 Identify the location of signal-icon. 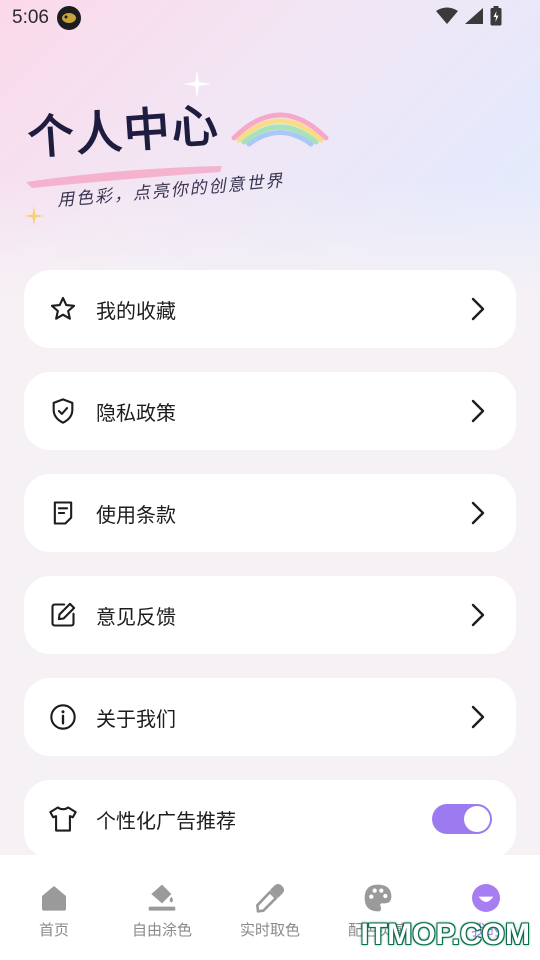
(474, 18).